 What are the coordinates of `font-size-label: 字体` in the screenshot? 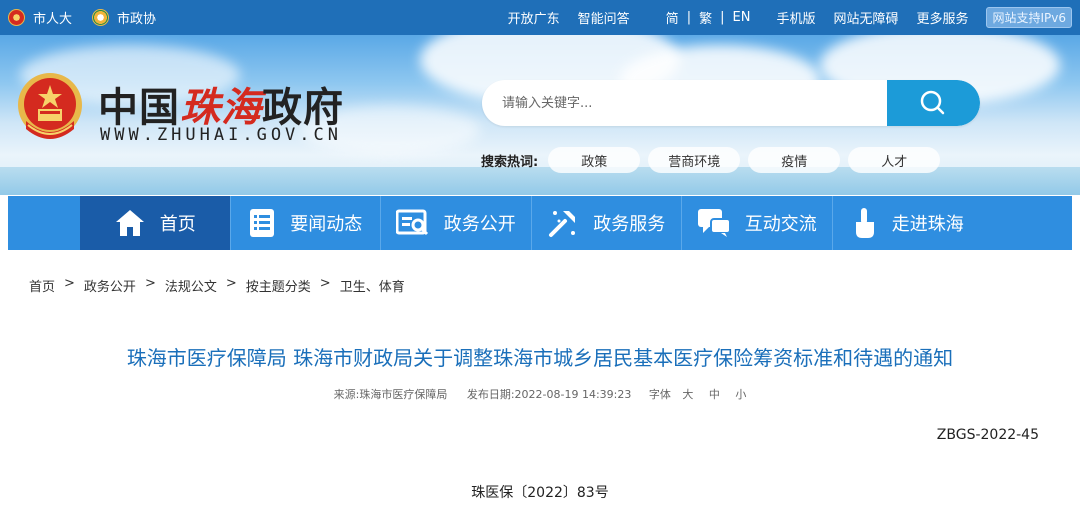 It's located at (659, 394).